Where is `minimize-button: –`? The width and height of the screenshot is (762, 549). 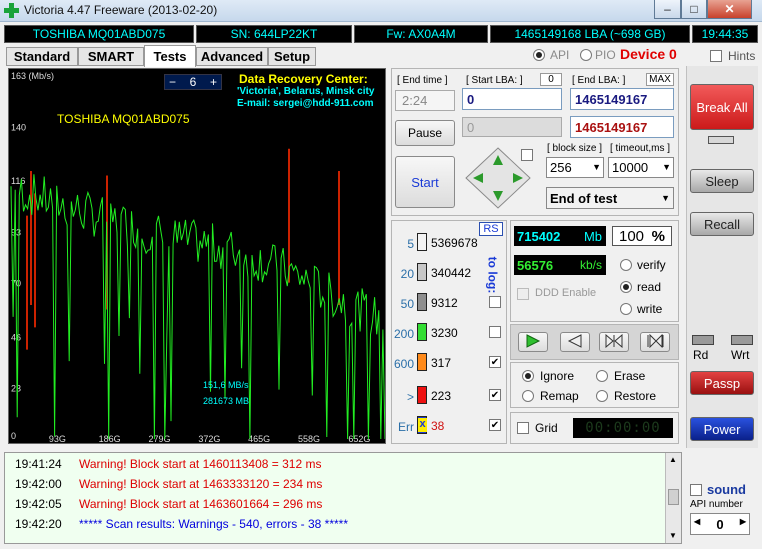 minimize-button: – is located at coordinates (667, 9).